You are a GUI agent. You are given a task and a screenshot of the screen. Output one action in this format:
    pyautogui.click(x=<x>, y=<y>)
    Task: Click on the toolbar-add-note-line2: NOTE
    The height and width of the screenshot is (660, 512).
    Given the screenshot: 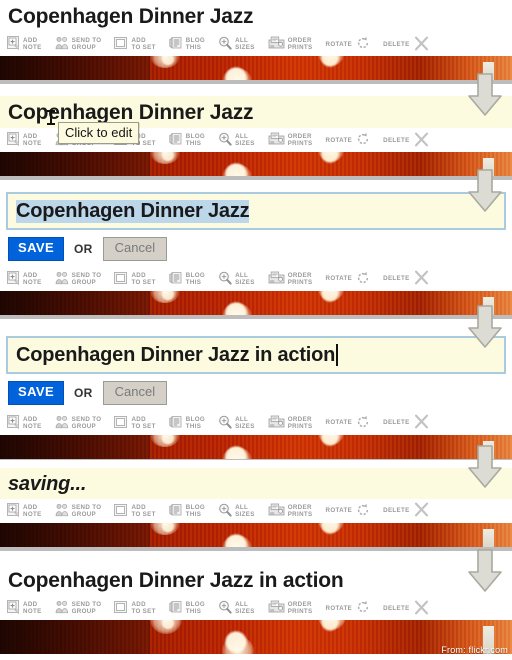 What is the action you would take?
    pyautogui.click(x=32, y=282)
    